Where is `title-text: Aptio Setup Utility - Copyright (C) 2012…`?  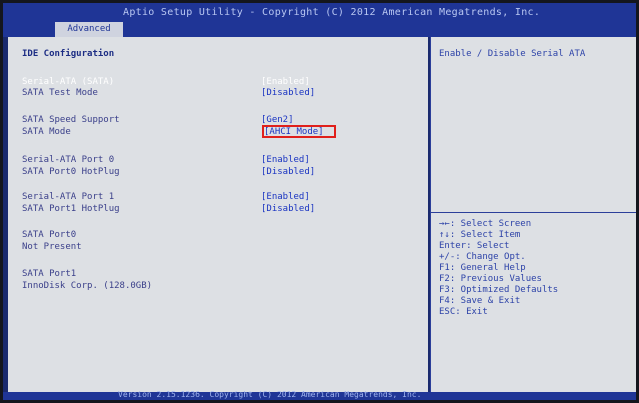 title-text: Aptio Setup Utility - Copyright (C) 2012… is located at coordinates (332, 12).